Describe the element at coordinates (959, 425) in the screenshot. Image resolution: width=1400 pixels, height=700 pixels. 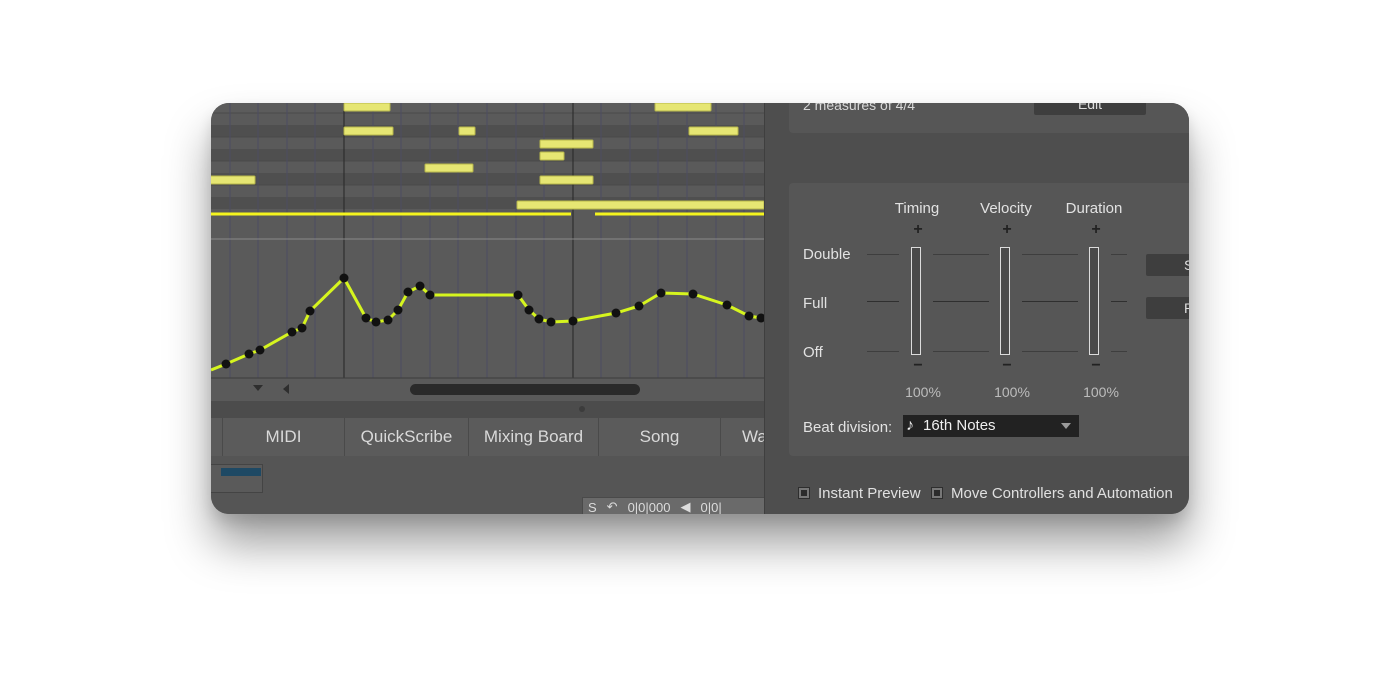
I see `beat-division-value: 16th Notes` at that location.